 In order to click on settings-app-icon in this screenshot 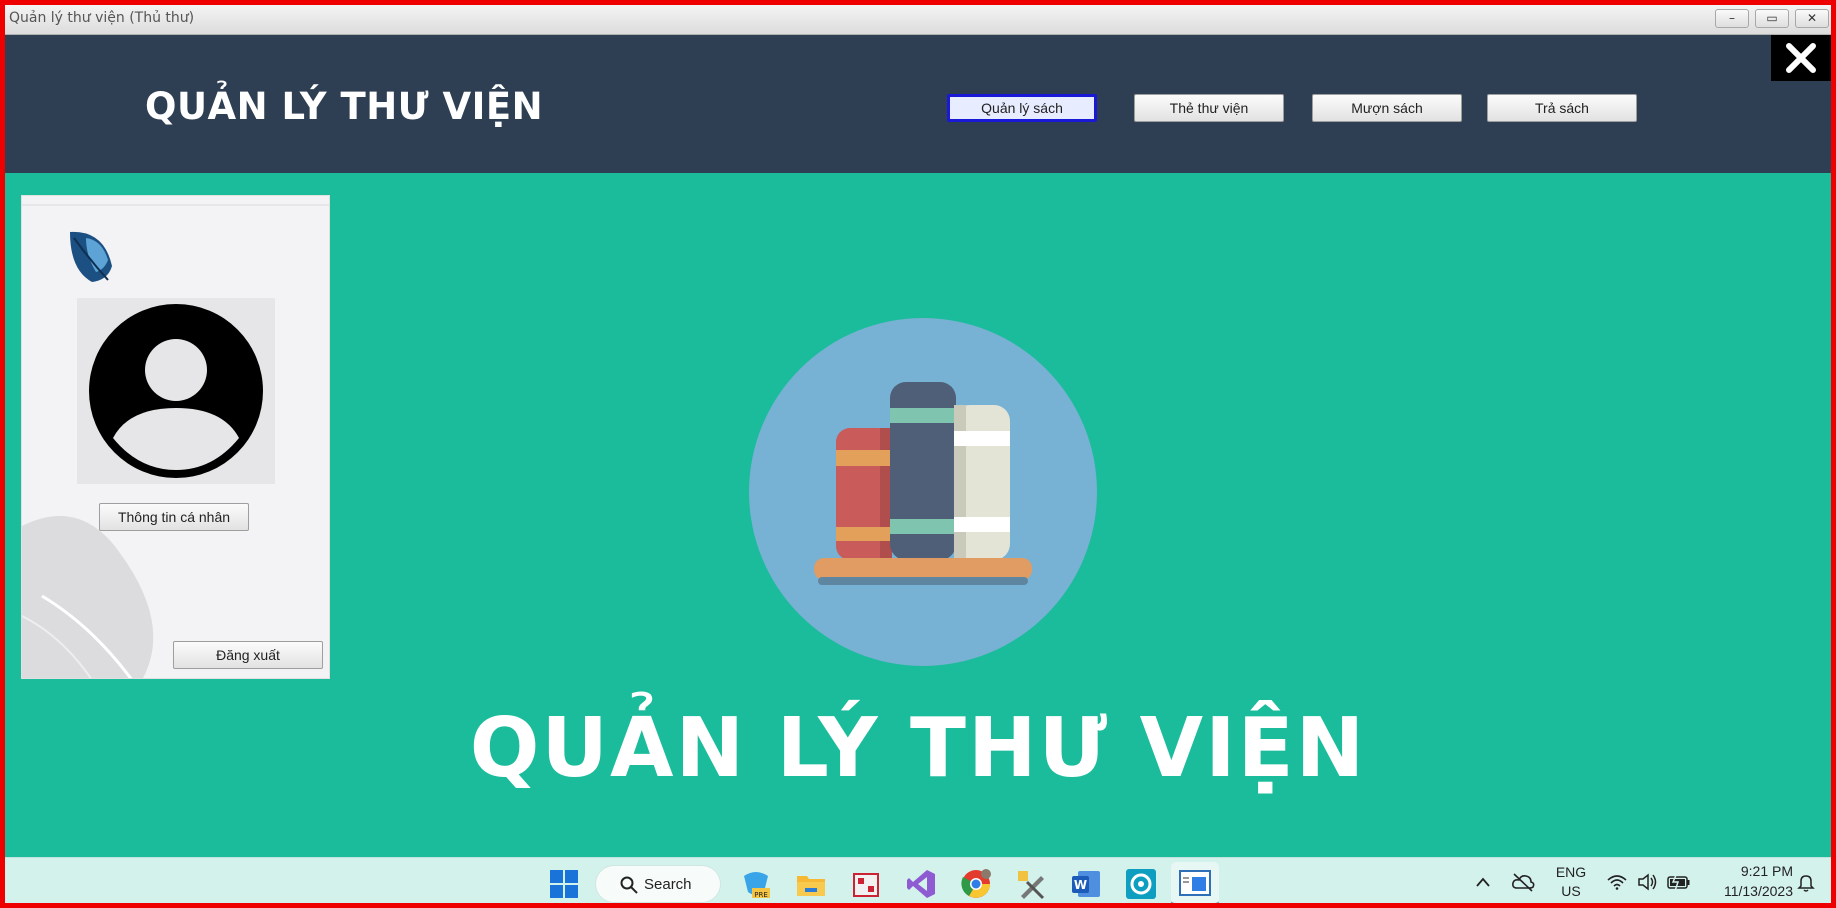, I will do `click(1141, 884)`.